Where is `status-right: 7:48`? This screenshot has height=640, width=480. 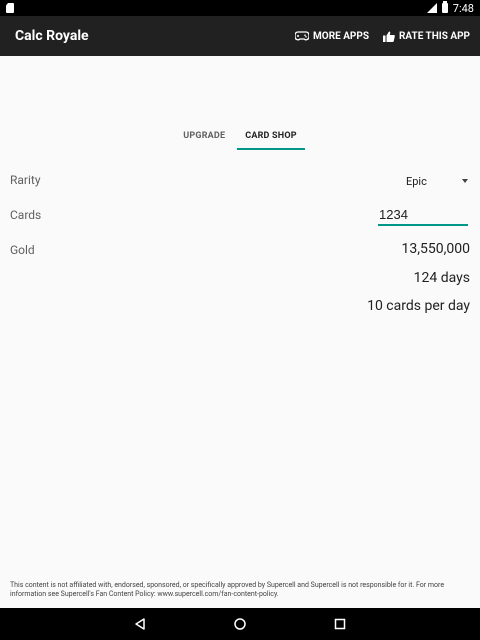
status-right: 7:48 is located at coordinates (450, 8).